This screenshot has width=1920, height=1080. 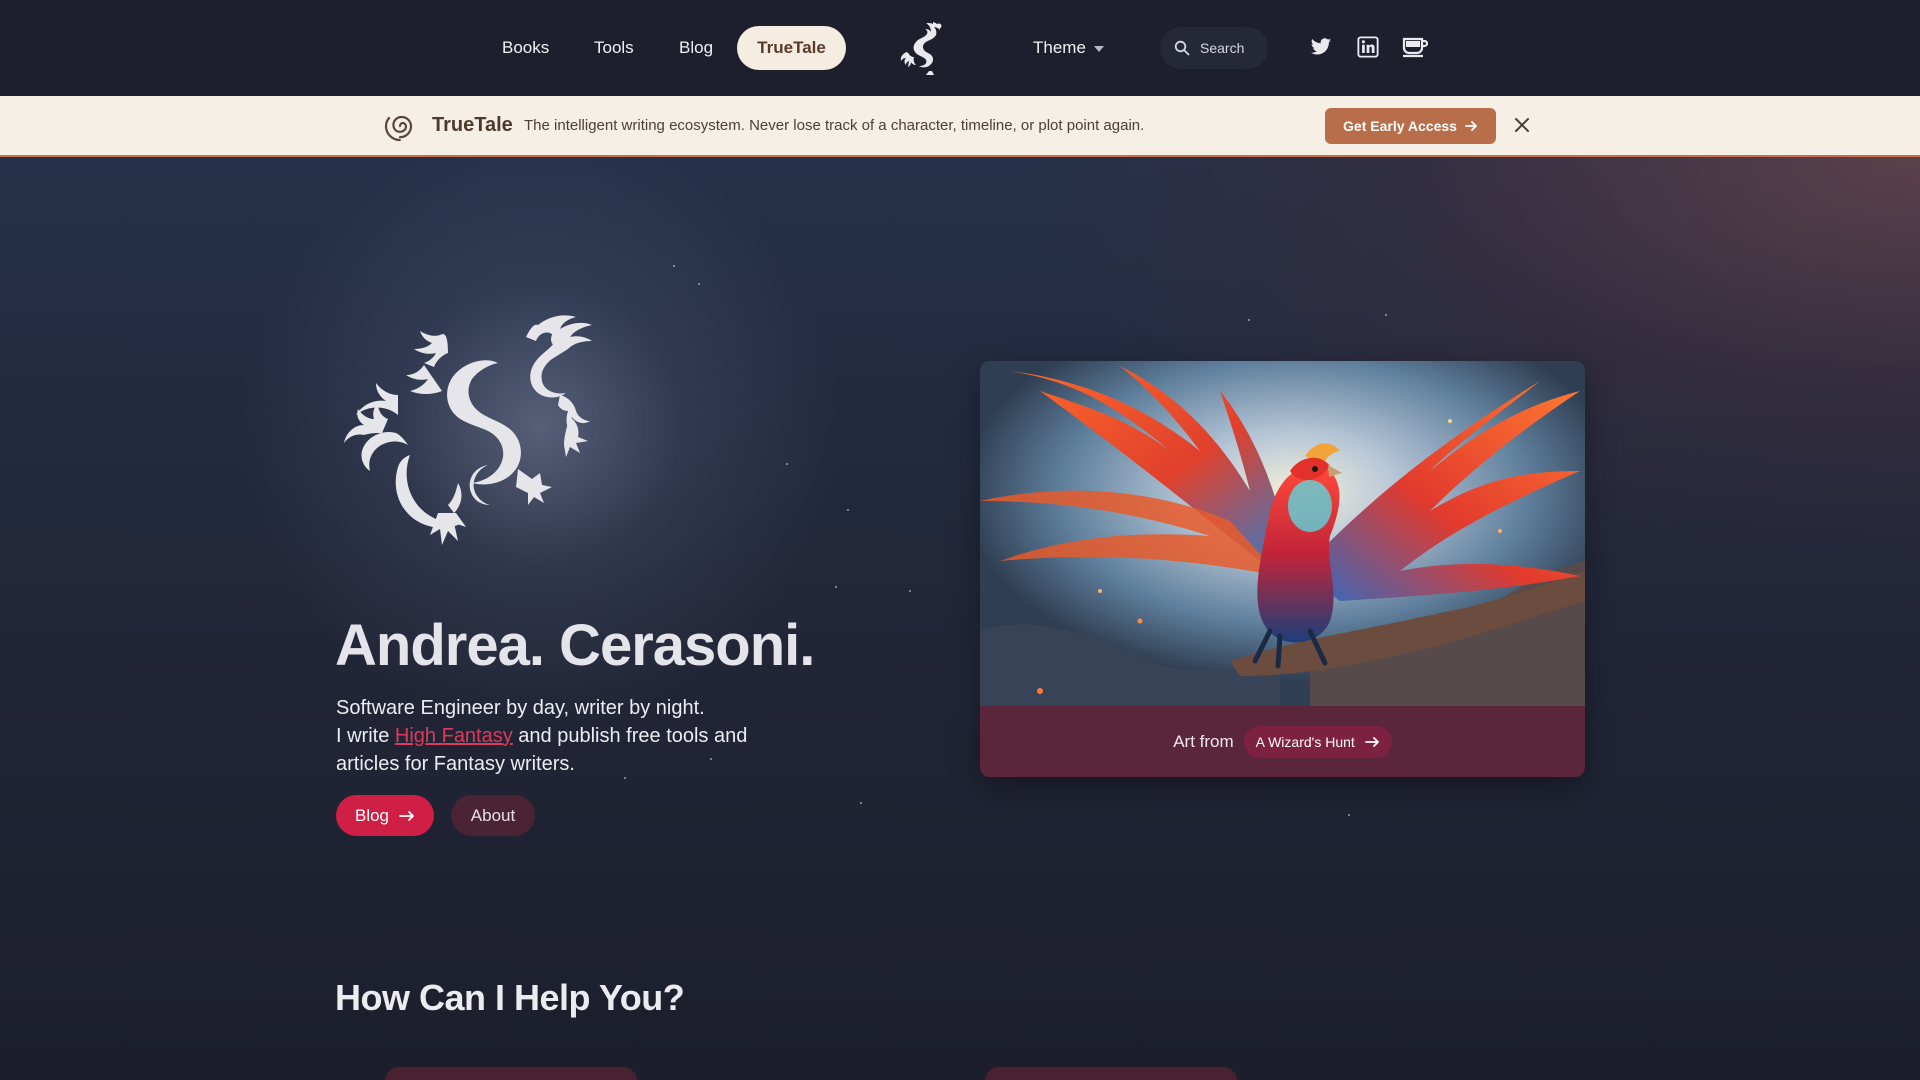 I want to click on about-button: About, so click(x=493, y=815).